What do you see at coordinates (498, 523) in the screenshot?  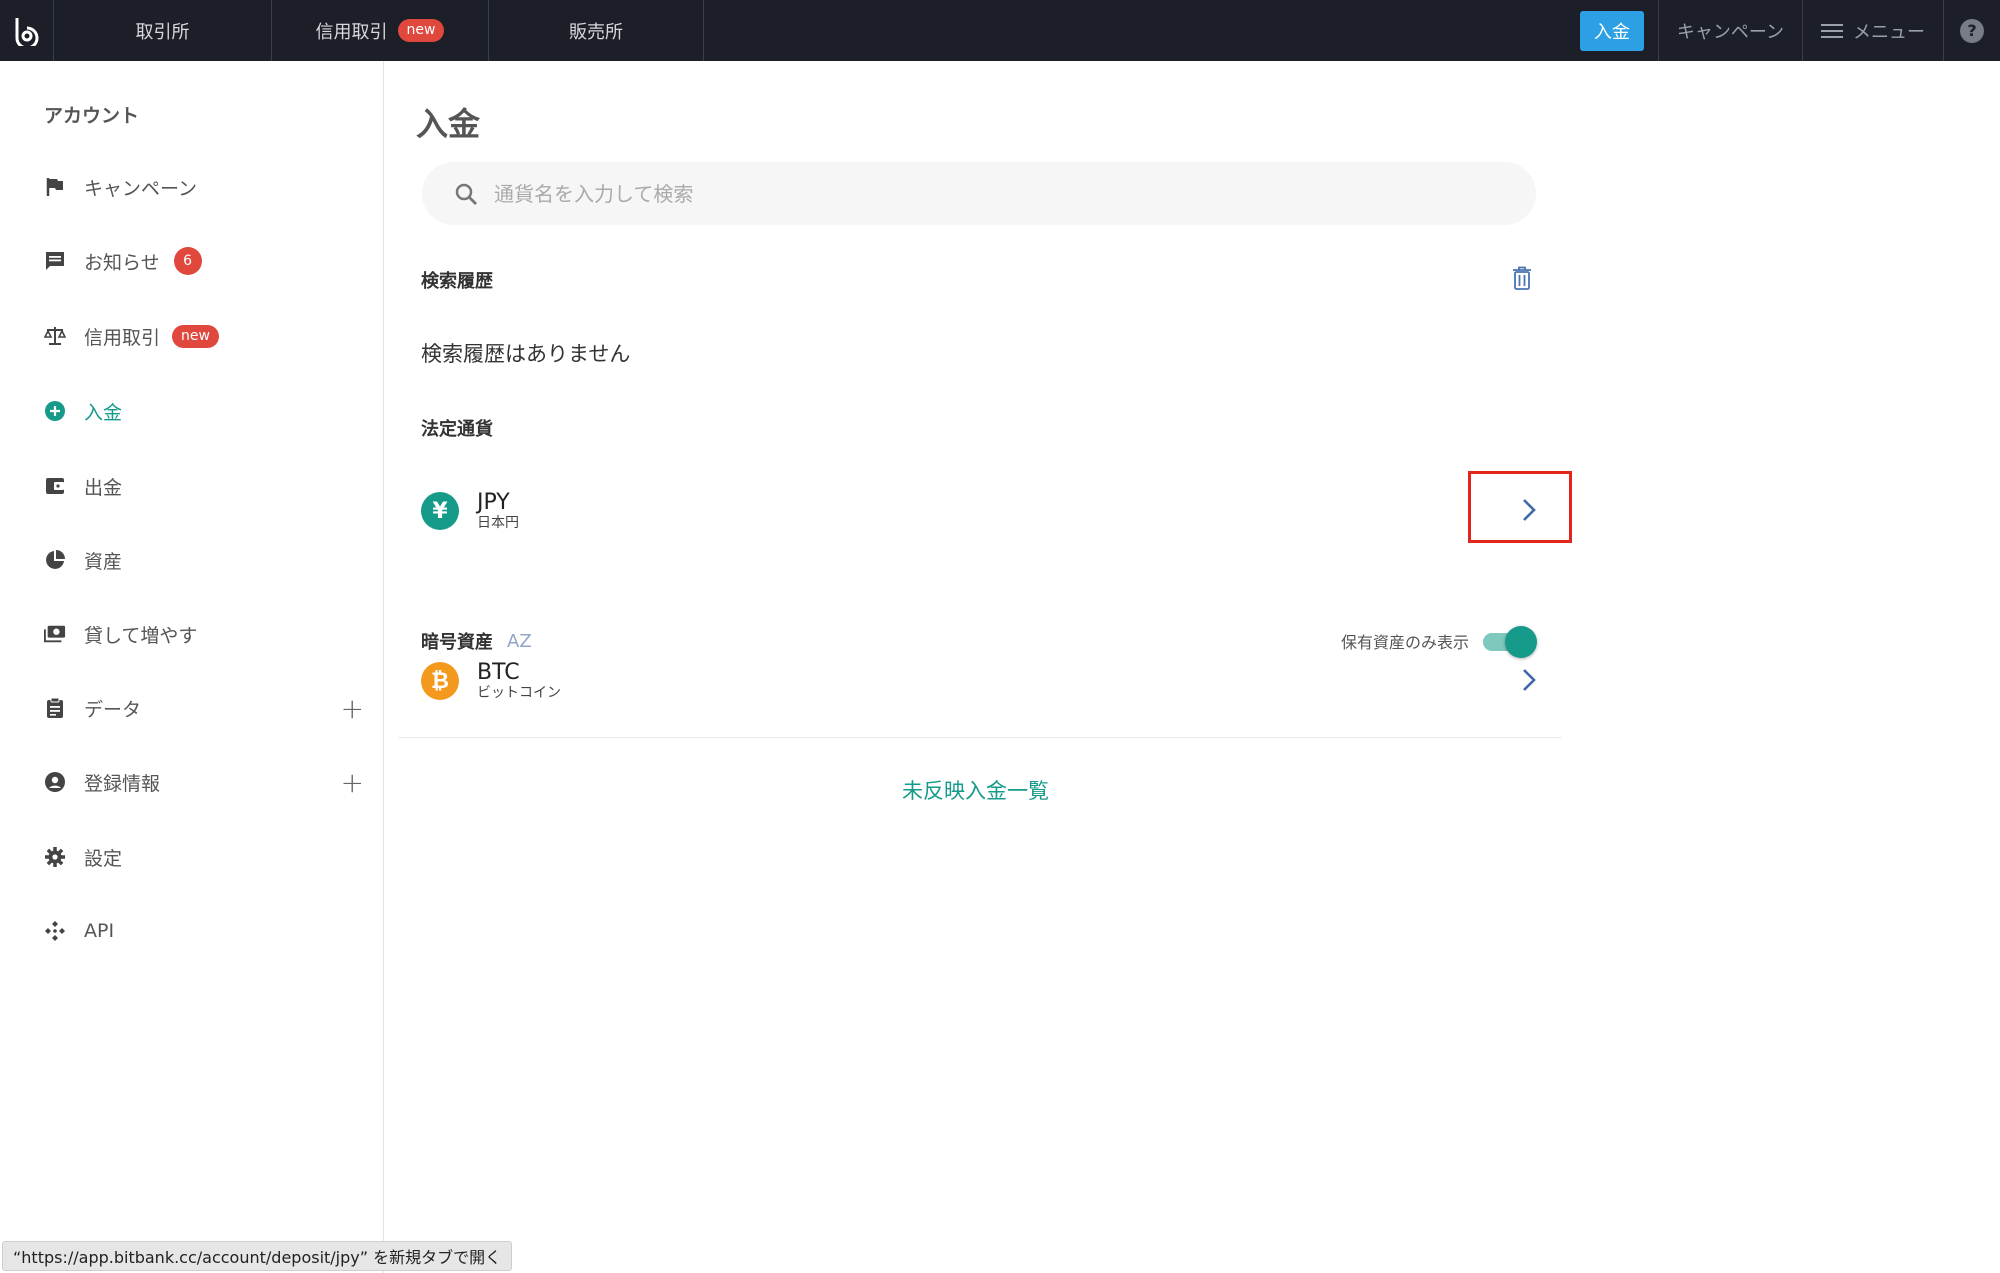 I see `currency-name: 日本円` at bounding box center [498, 523].